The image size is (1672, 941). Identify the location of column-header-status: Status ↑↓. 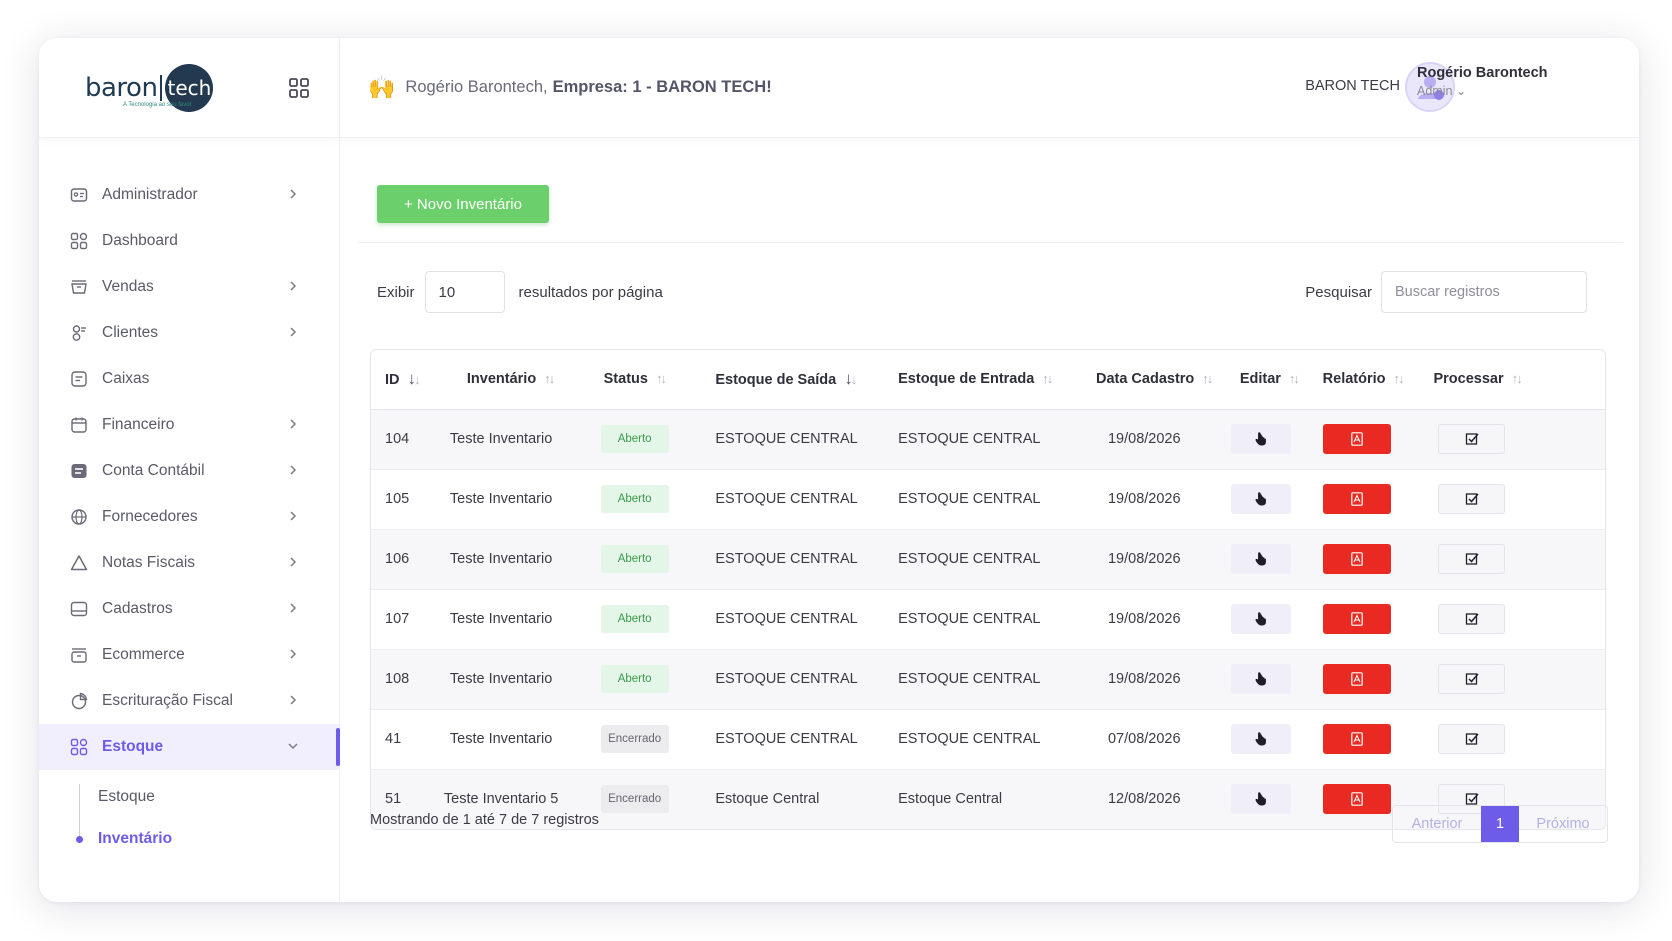
(651, 380).